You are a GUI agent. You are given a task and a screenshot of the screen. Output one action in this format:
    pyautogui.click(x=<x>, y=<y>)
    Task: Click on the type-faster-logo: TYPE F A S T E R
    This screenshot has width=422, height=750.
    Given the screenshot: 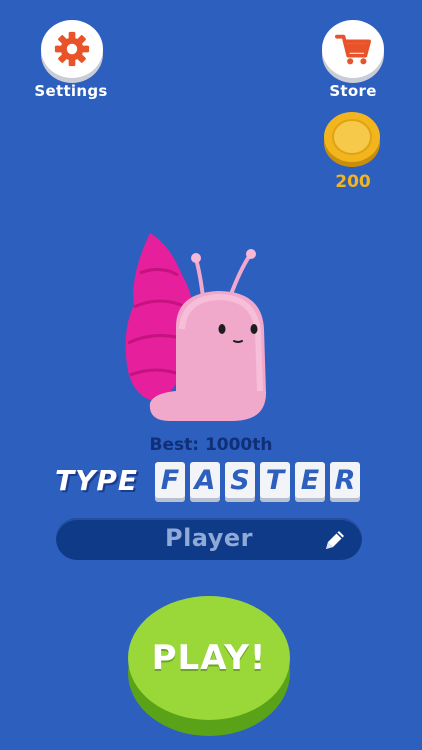 What is the action you would take?
    pyautogui.click(x=211, y=483)
    